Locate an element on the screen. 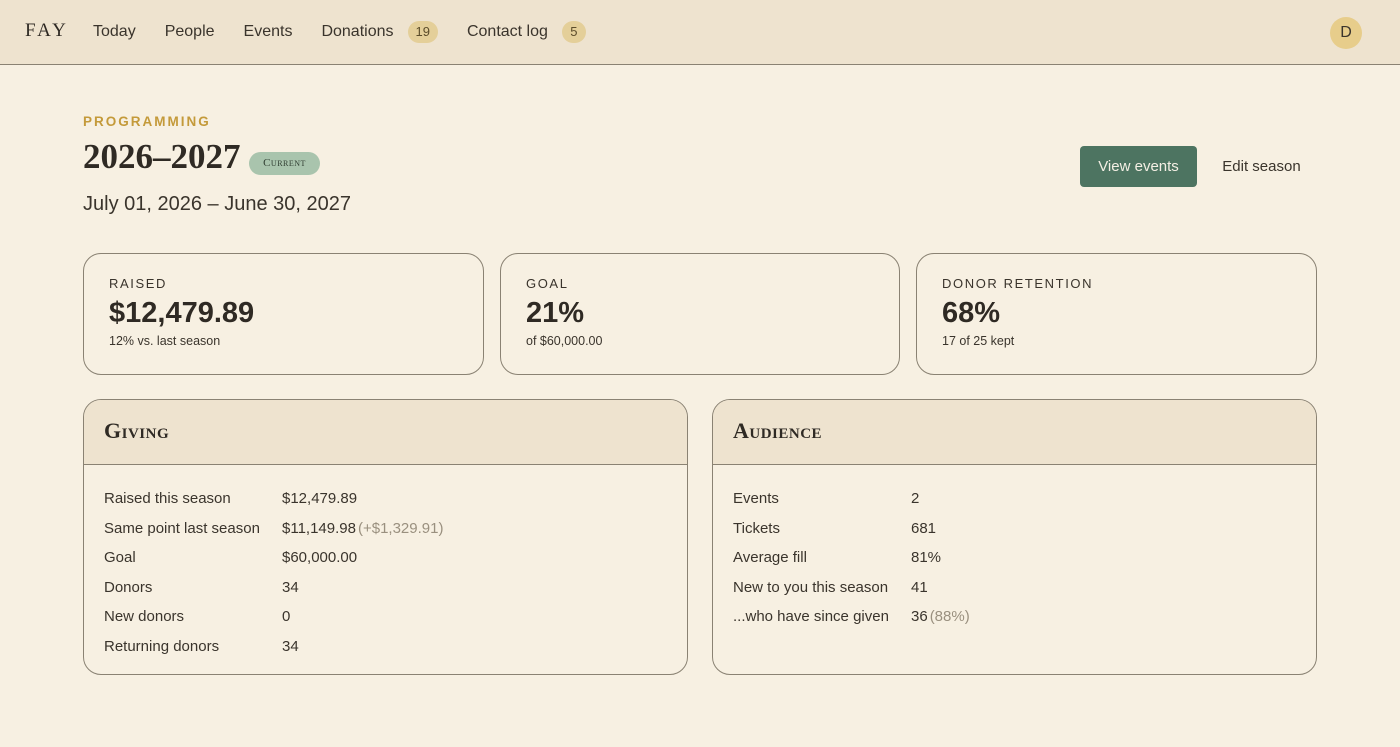  row-value: 36 is located at coordinates (919, 617).